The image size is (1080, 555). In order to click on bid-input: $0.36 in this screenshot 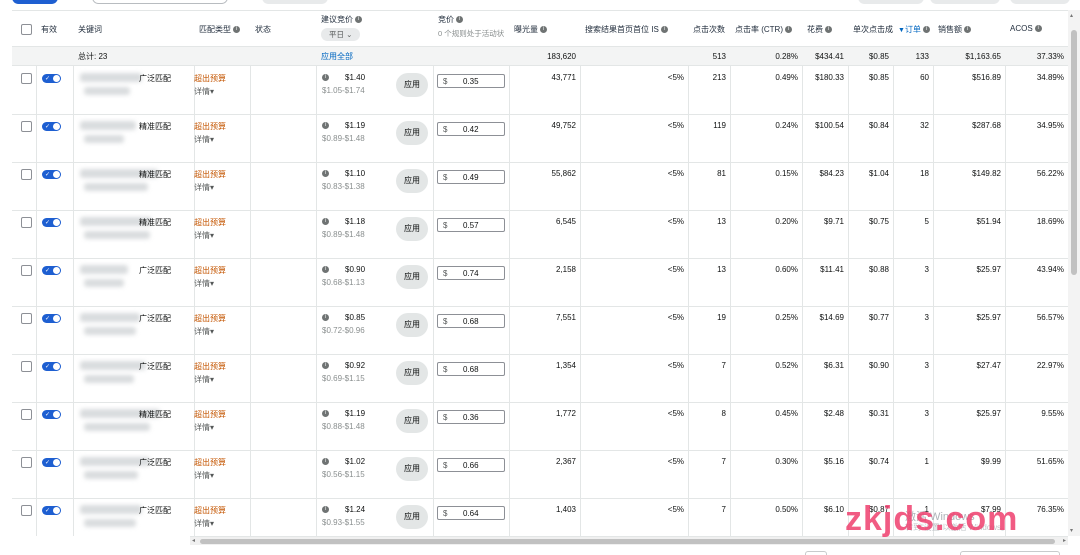, I will do `click(471, 417)`.